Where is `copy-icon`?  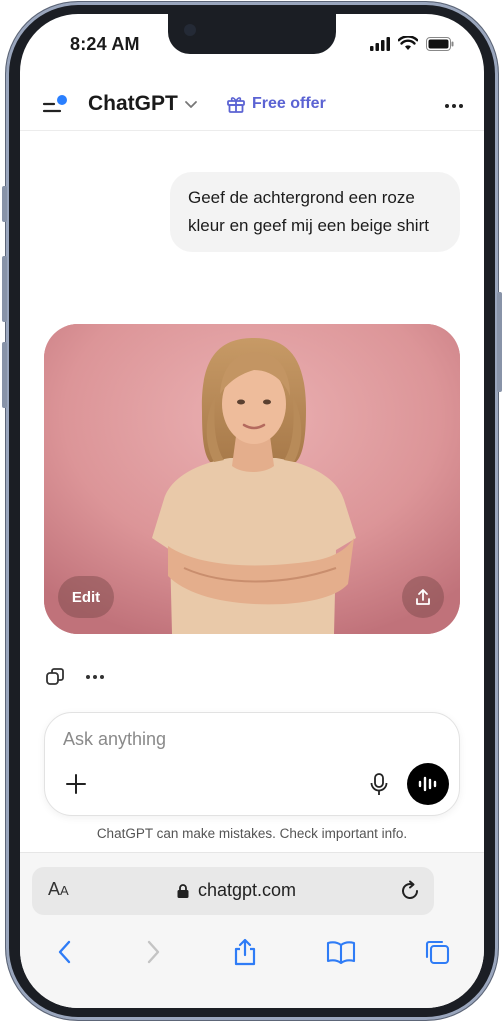 copy-icon is located at coordinates (55, 677).